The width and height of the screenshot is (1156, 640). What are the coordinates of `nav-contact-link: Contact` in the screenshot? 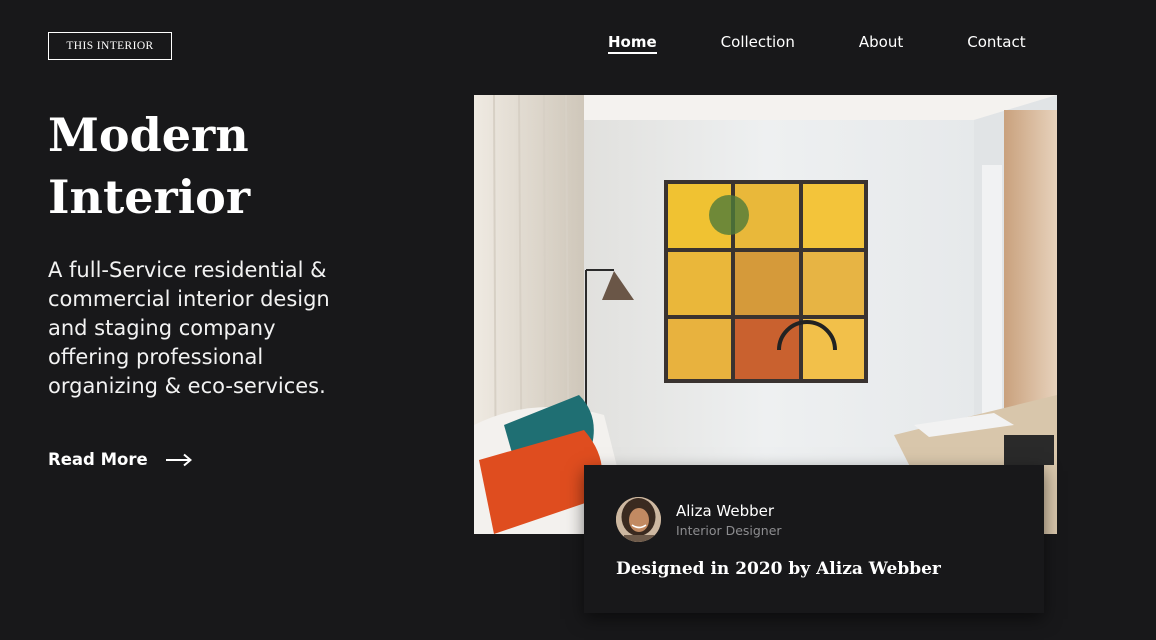 It's located at (996, 42).